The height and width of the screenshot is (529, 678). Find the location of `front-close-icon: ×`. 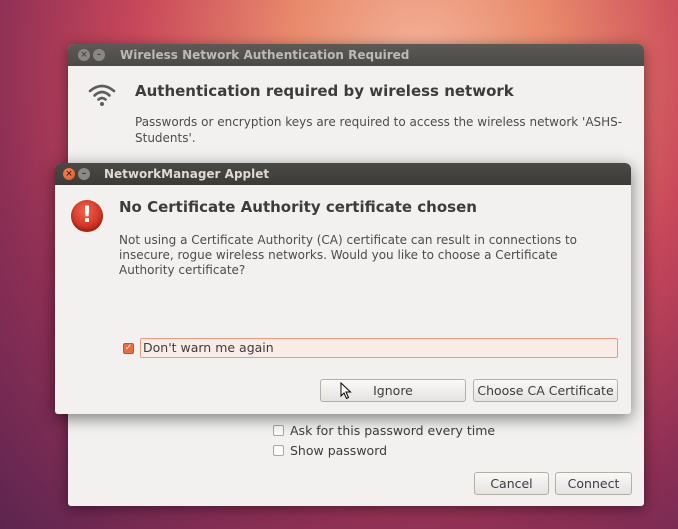

front-close-icon: × is located at coordinates (69, 174).